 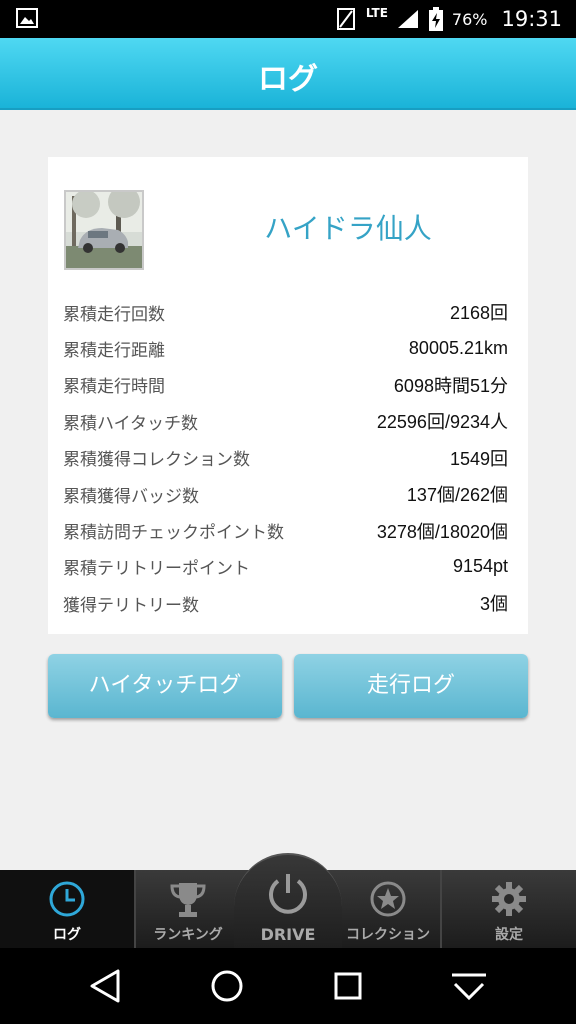 What do you see at coordinates (106, 986) in the screenshot?
I see `back-triangle-icon` at bounding box center [106, 986].